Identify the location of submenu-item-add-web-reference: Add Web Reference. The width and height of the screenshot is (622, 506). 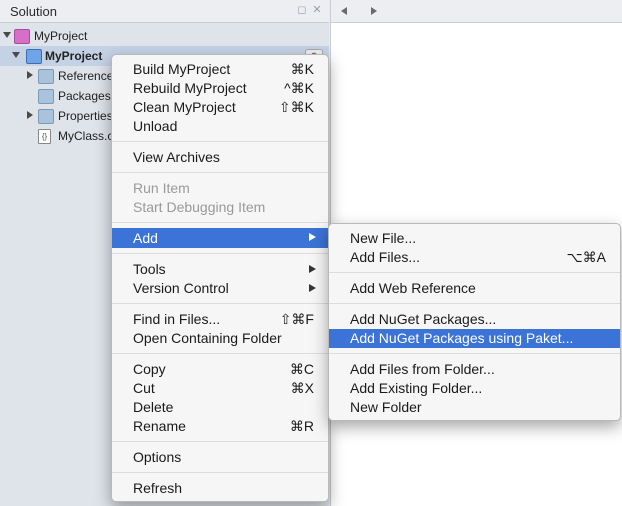
(474, 288).